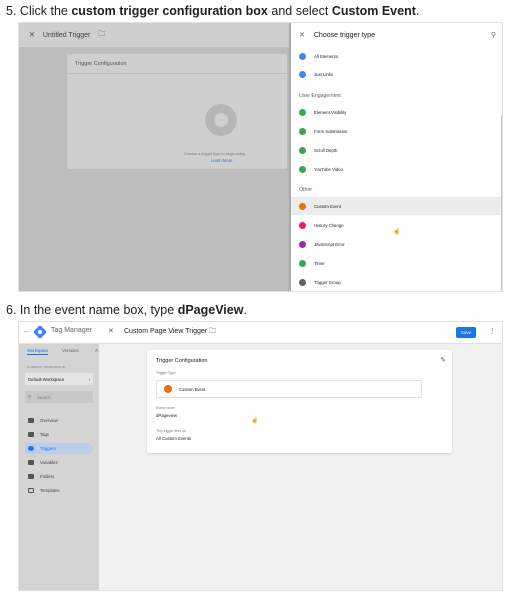 The height and width of the screenshot is (599, 518). Describe the element at coordinates (11, 11) in the screenshot. I see `step-number: 5.` at that location.